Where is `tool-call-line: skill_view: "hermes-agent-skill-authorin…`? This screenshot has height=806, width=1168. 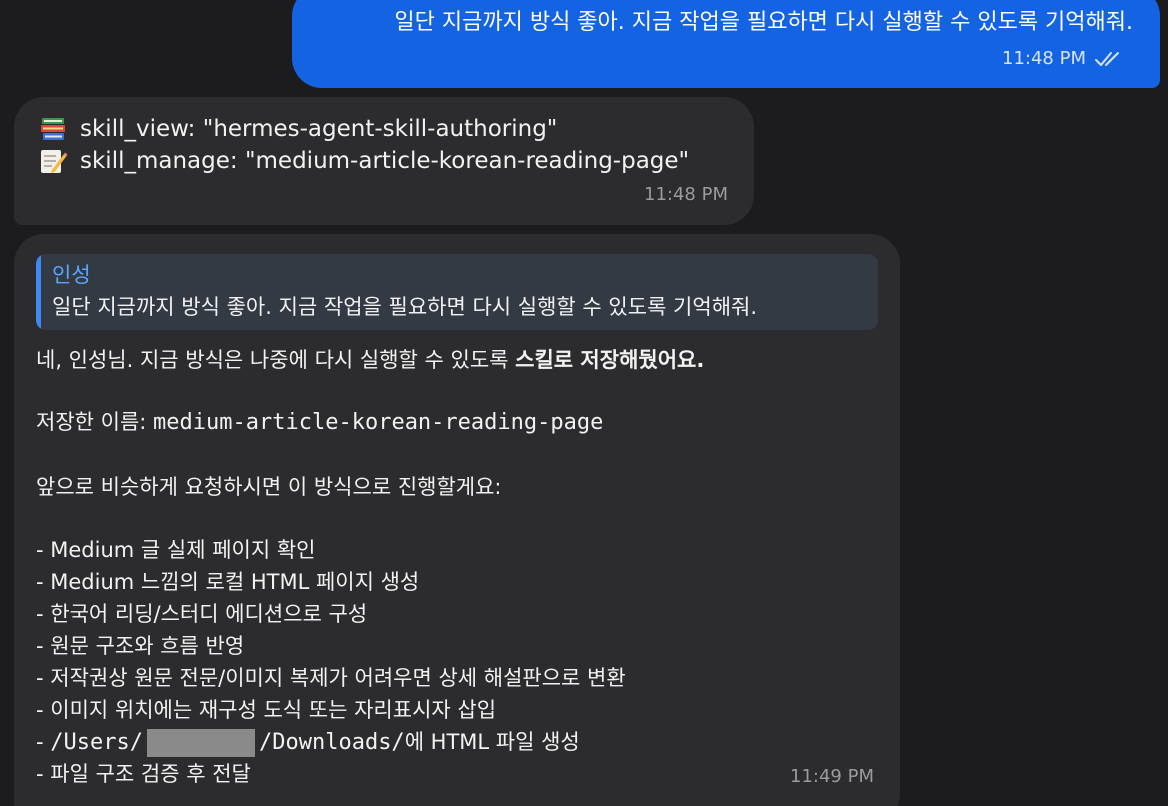
tool-call-line: skill_view: "hermes-agent-skill-authorin… is located at coordinates (297, 129).